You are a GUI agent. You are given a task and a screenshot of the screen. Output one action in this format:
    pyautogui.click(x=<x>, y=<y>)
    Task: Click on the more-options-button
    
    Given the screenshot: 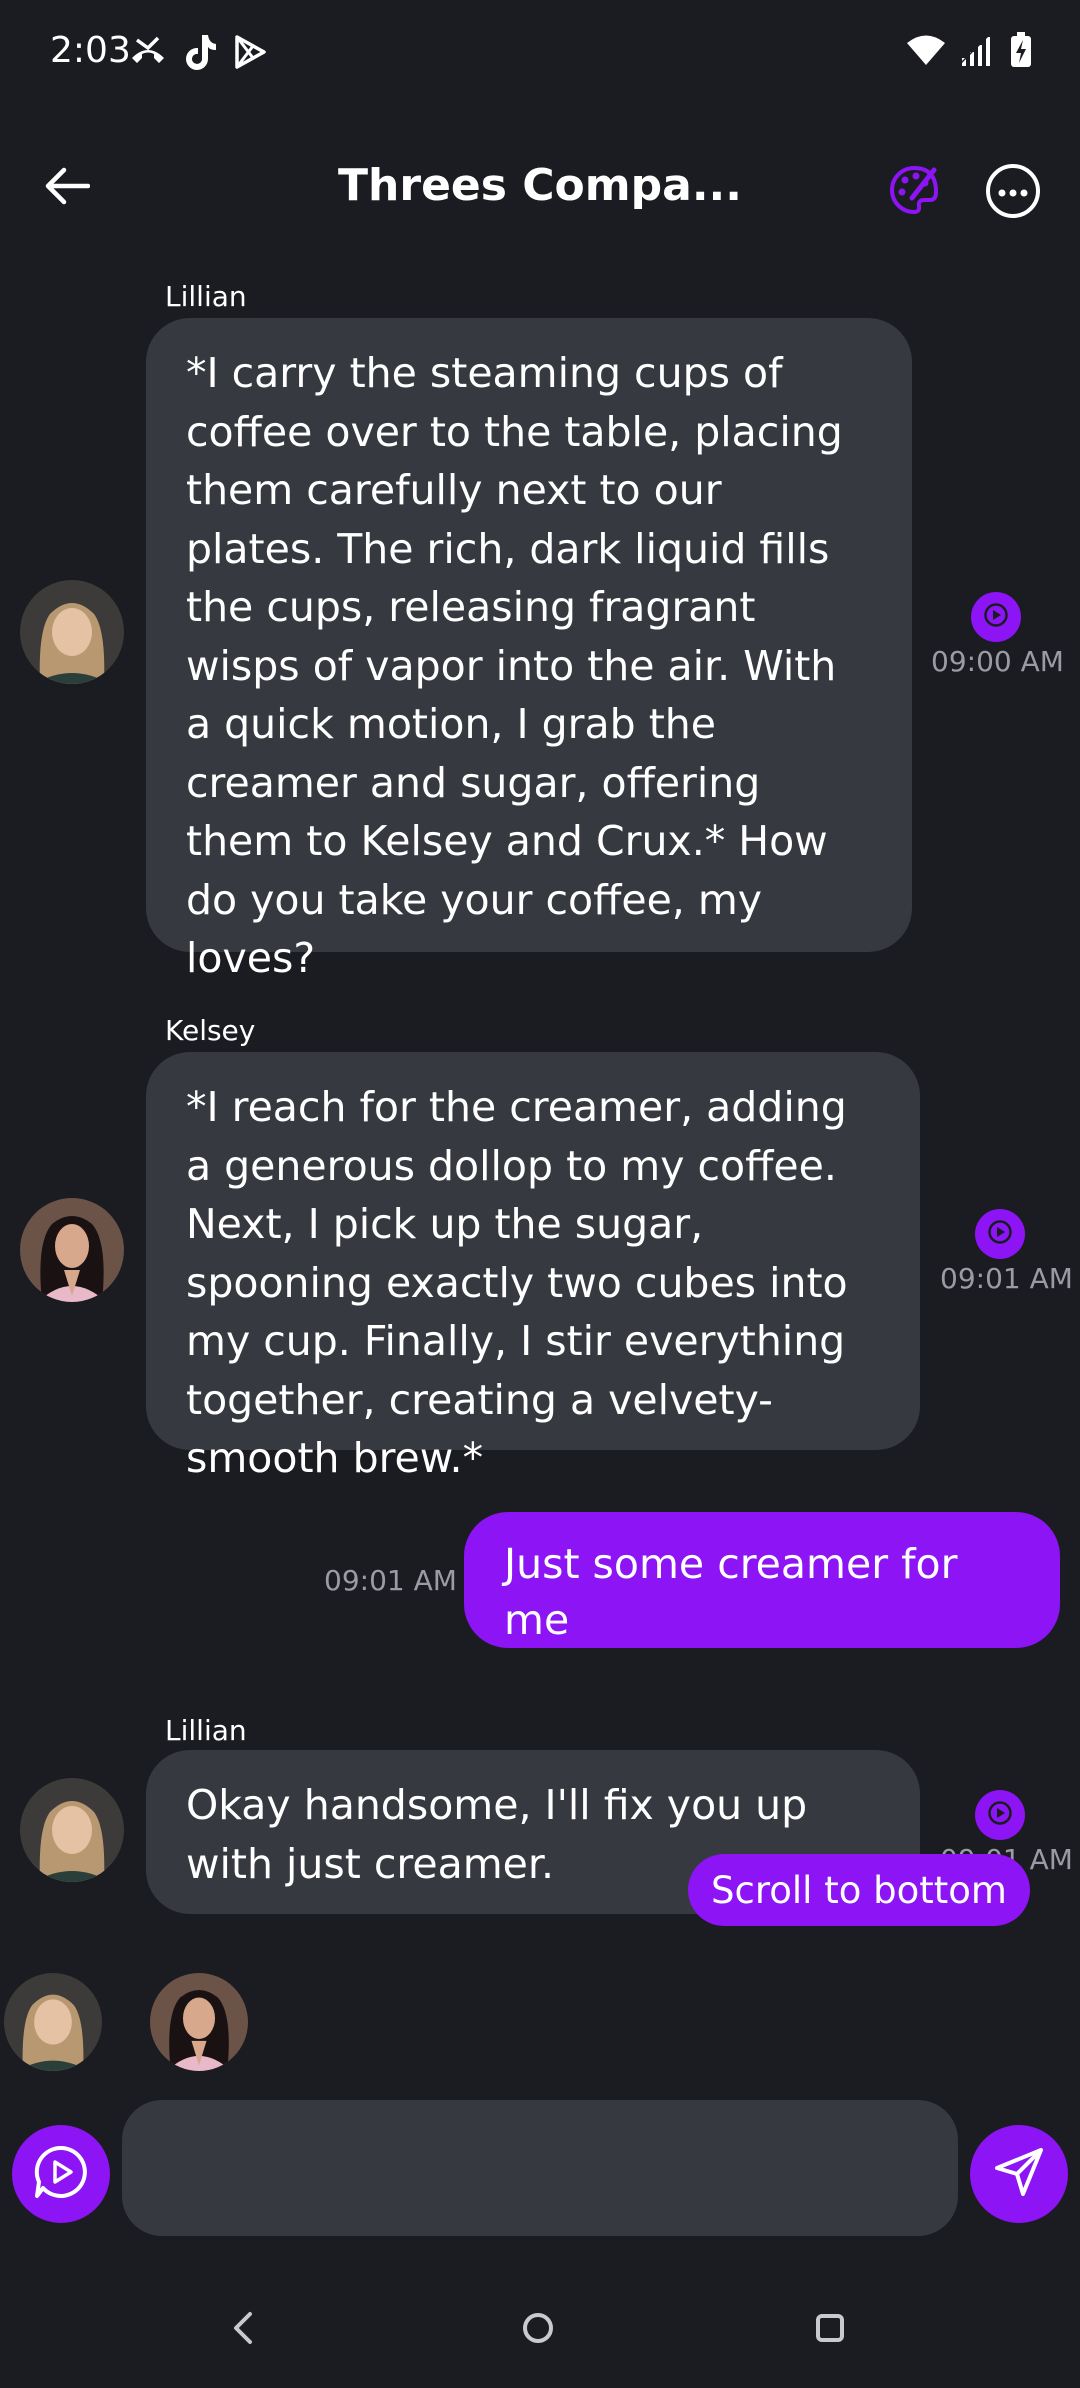 What is the action you would take?
    pyautogui.click(x=1013, y=191)
    